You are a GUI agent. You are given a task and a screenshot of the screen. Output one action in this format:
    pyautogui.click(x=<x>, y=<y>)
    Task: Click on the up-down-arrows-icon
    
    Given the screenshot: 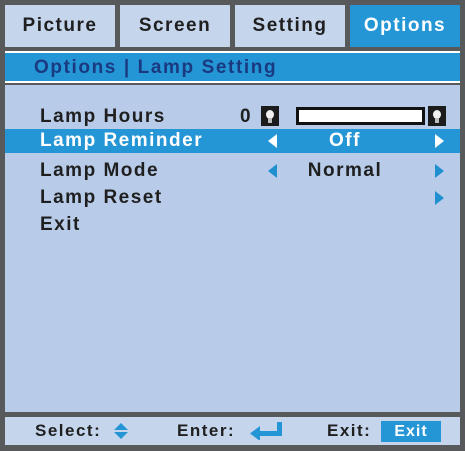 What is the action you would take?
    pyautogui.click(x=121, y=431)
    